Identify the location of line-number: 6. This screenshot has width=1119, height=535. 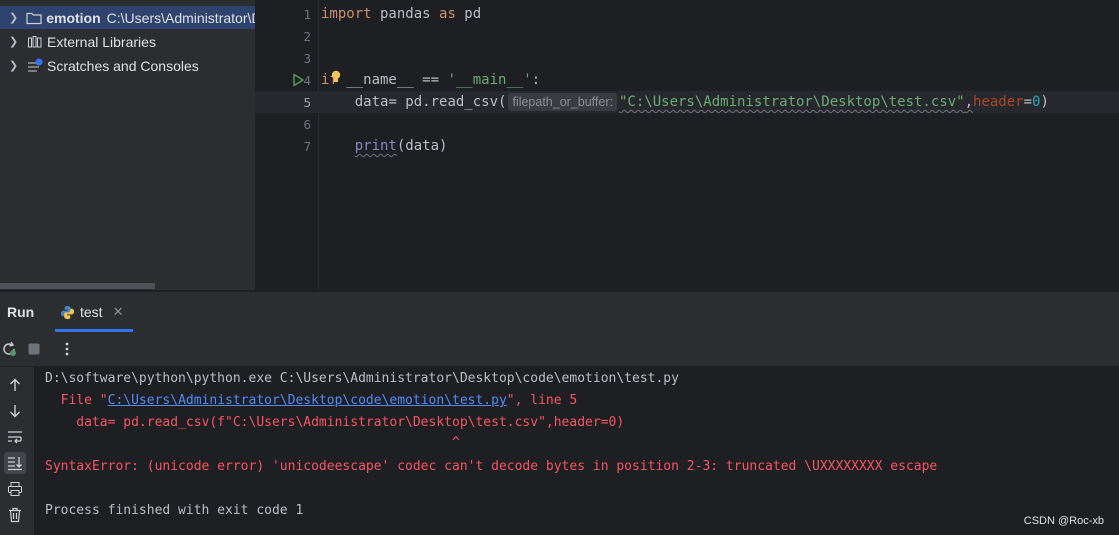
(307, 124).